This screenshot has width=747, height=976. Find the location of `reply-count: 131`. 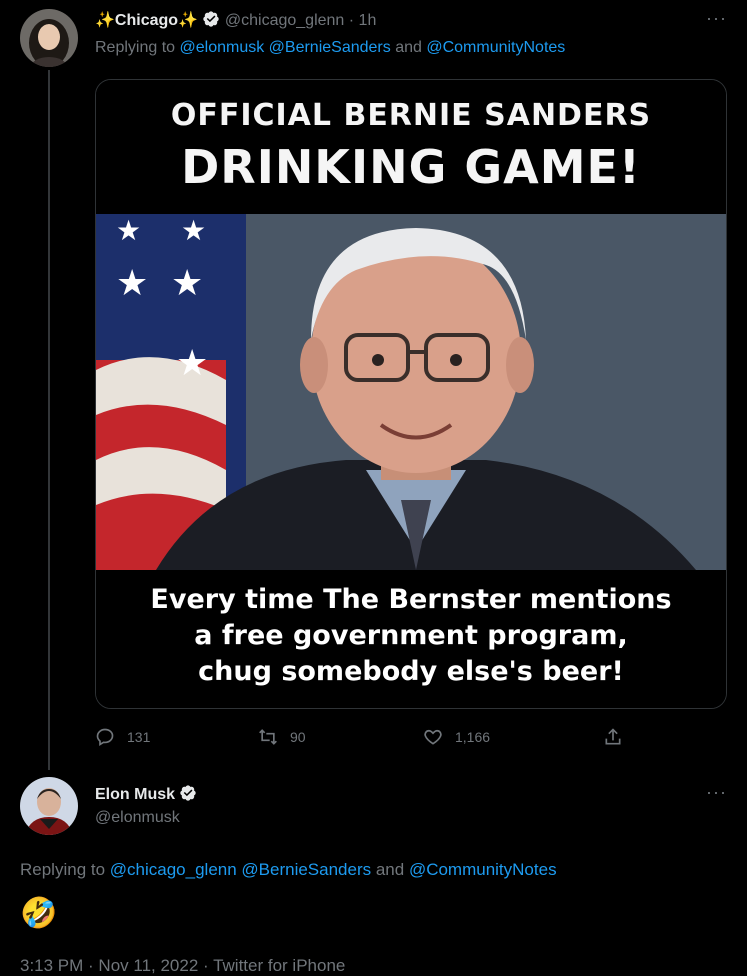

reply-count: 131 is located at coordinates (139, 737).